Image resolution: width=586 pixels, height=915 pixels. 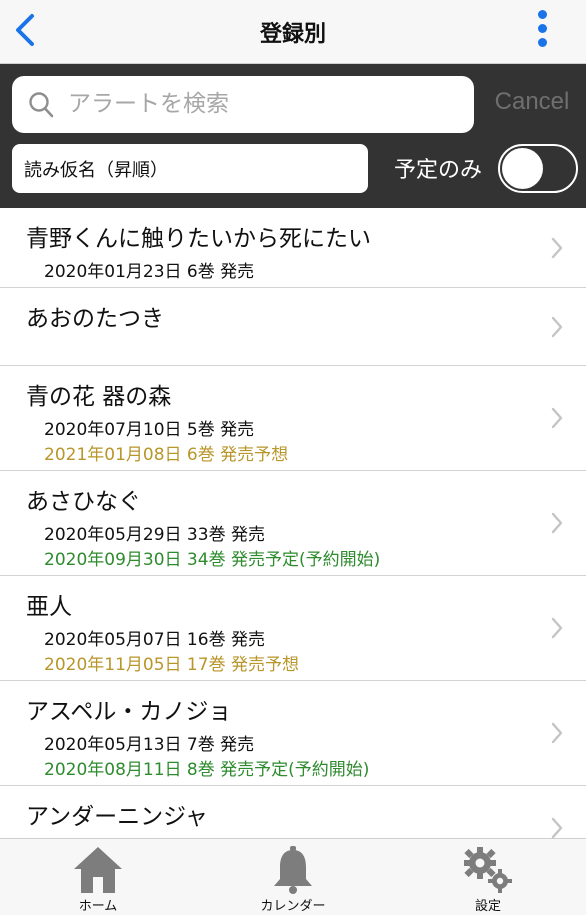 I want to click on list-item: あおのたつき, so click(x=293, y=327).